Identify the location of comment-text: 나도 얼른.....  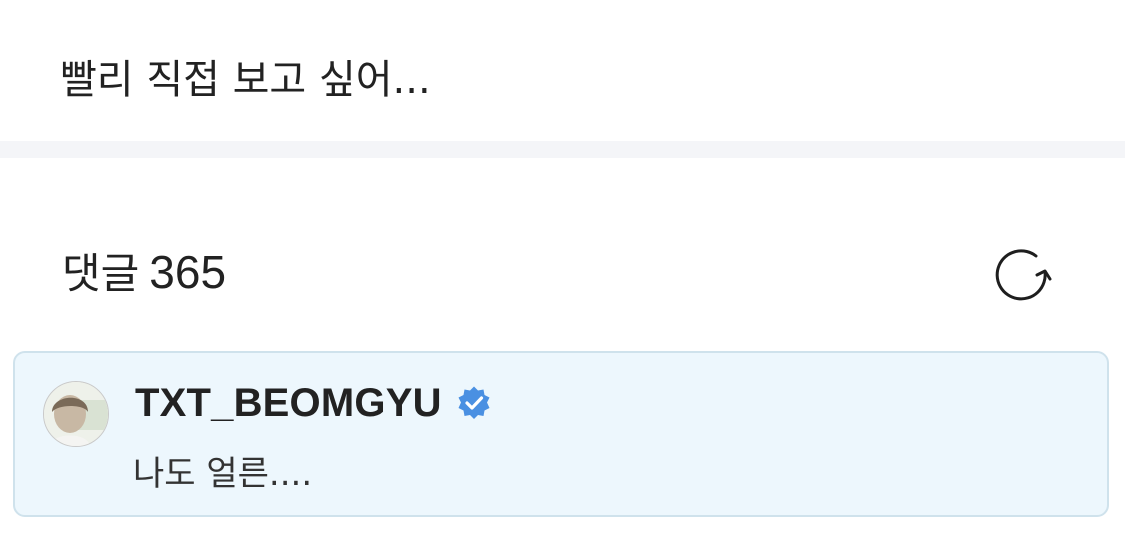
(223, 474).